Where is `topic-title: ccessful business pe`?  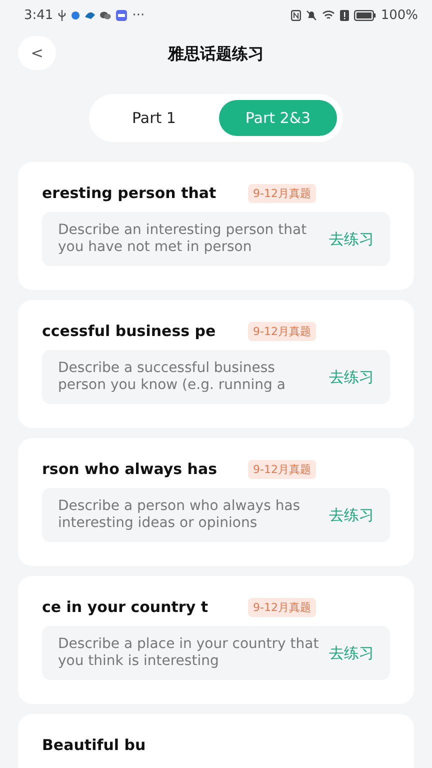
topic-title: ccessful business pe is located at coordinates (129, 331).